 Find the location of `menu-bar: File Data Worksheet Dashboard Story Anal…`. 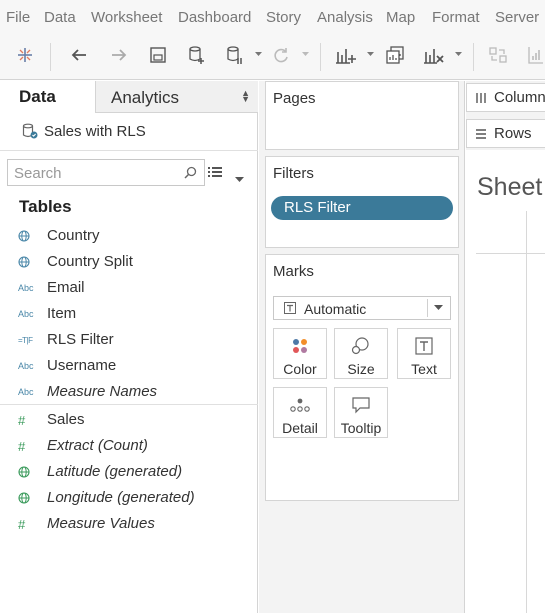

menu-bar: File Data Worksheet Dashboard Story Anal… is located at coordinates (272, 17).